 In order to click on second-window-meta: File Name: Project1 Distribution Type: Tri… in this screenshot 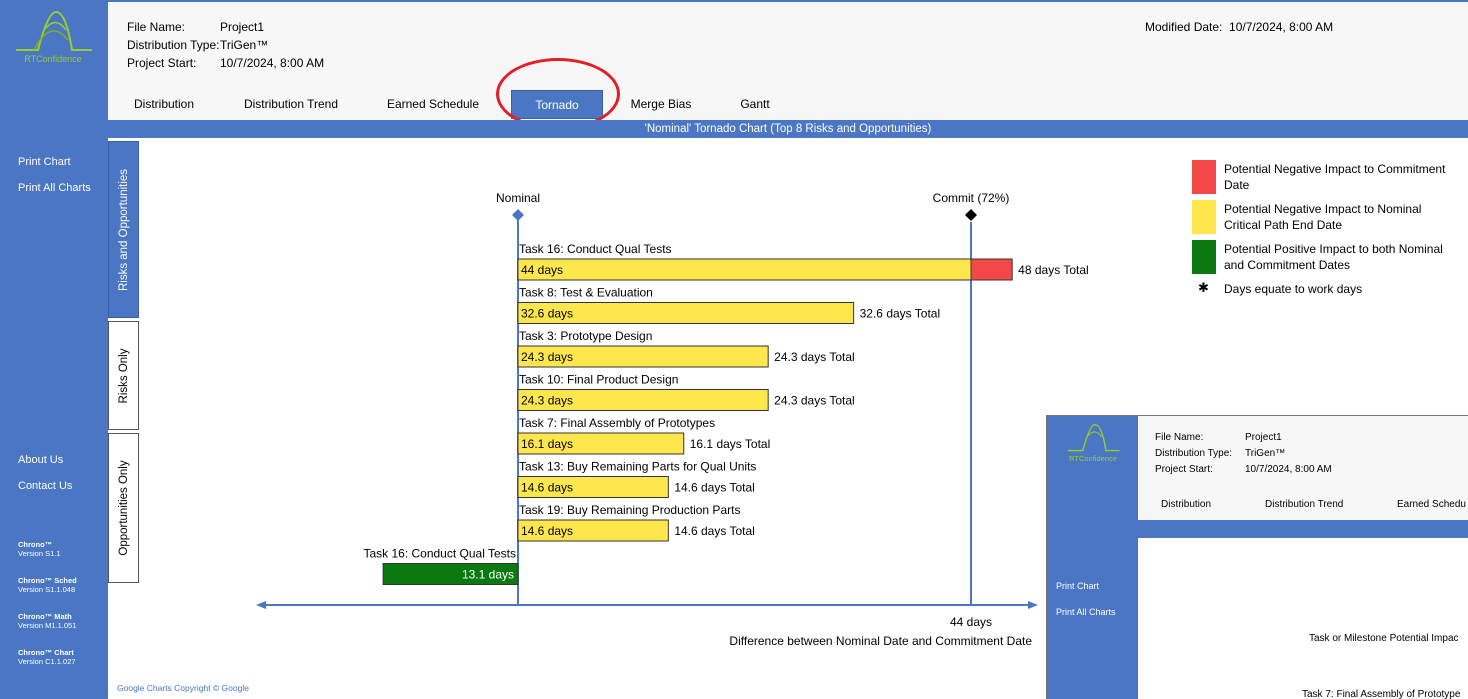, I will do `click(1243, 454)`.